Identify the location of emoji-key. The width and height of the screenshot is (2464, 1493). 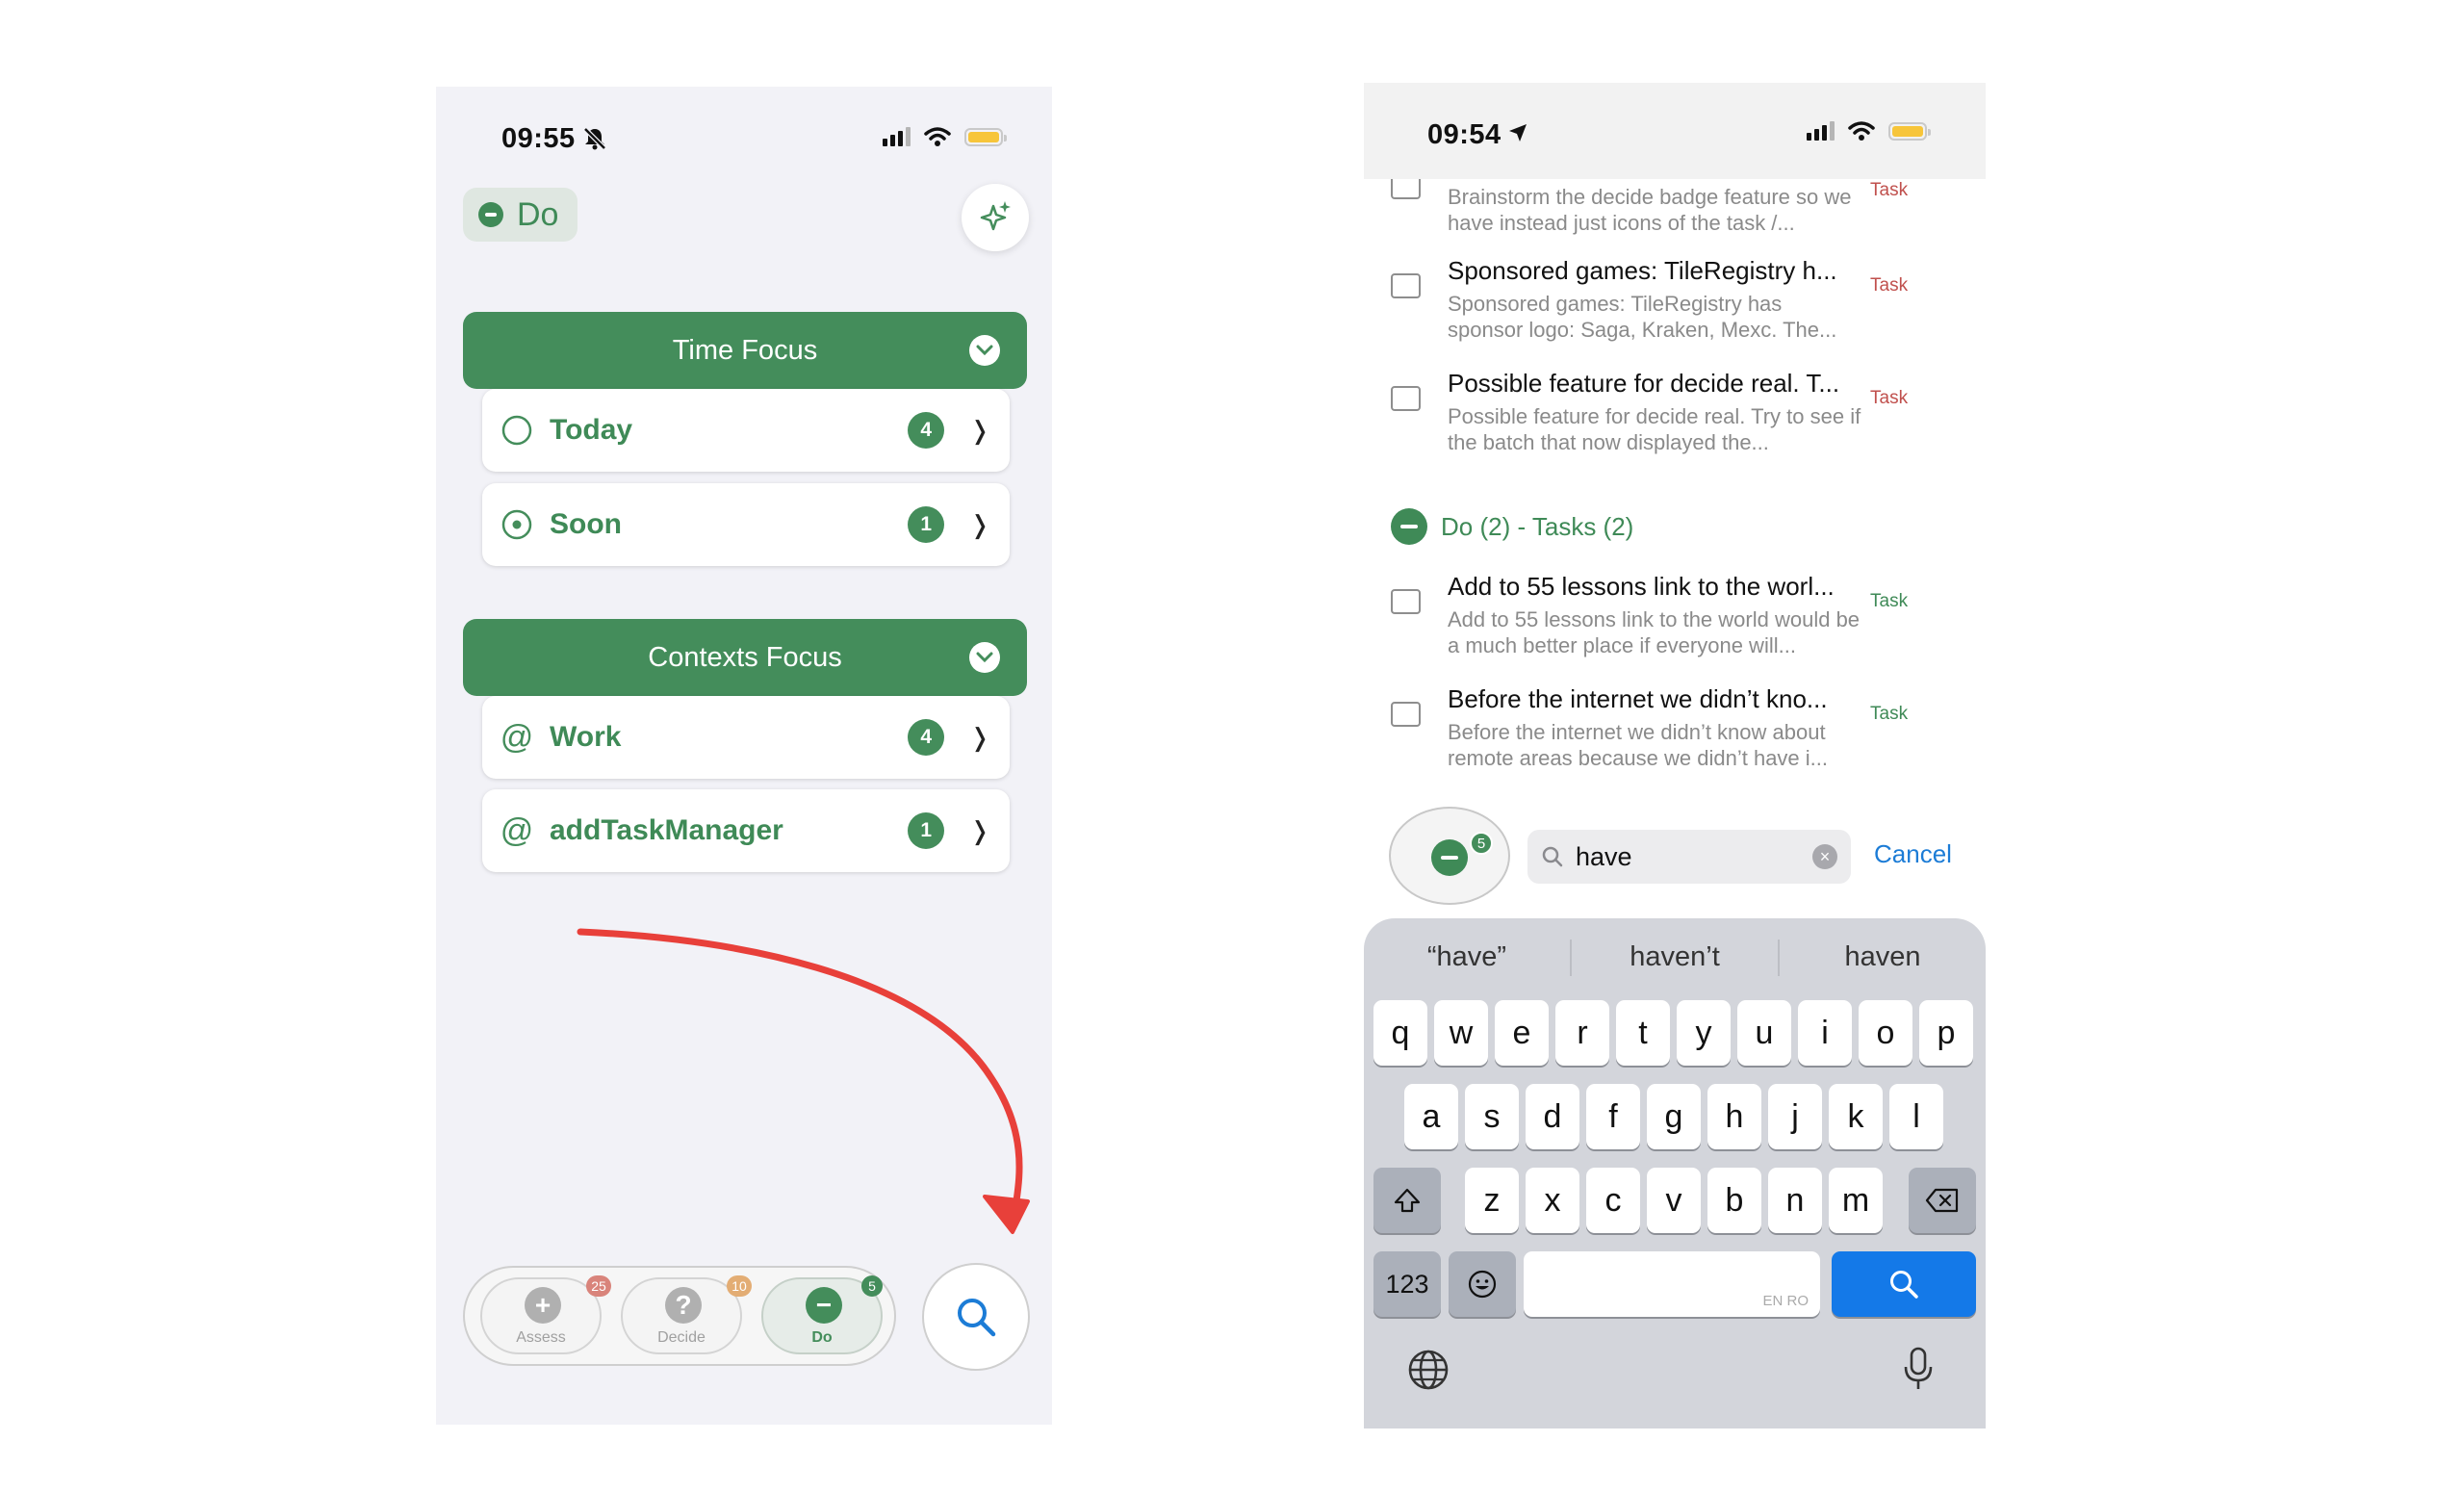
(1482, 1284).